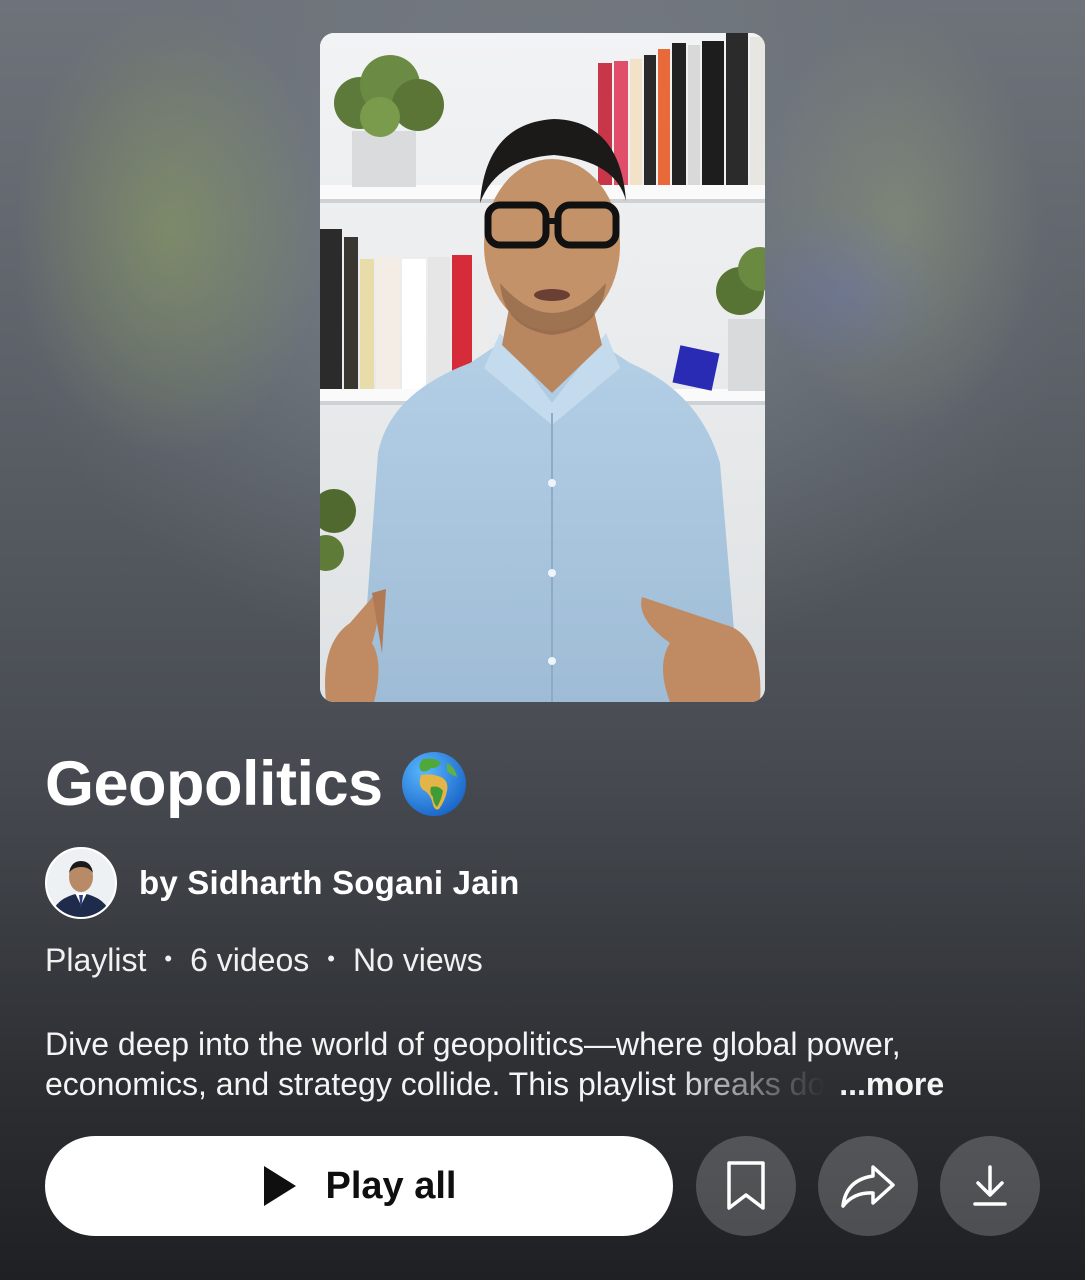 The width and height of the screenshot is (1085, 1280). What do you see at coordinates (279, 1186) in the screenshot?
I see `play-icon` at bounding box center [279, 1186].